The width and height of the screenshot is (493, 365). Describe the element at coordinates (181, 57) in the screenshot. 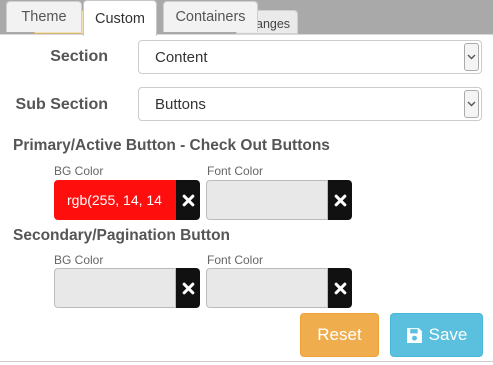

I see `section-select-value: Content` at that location.